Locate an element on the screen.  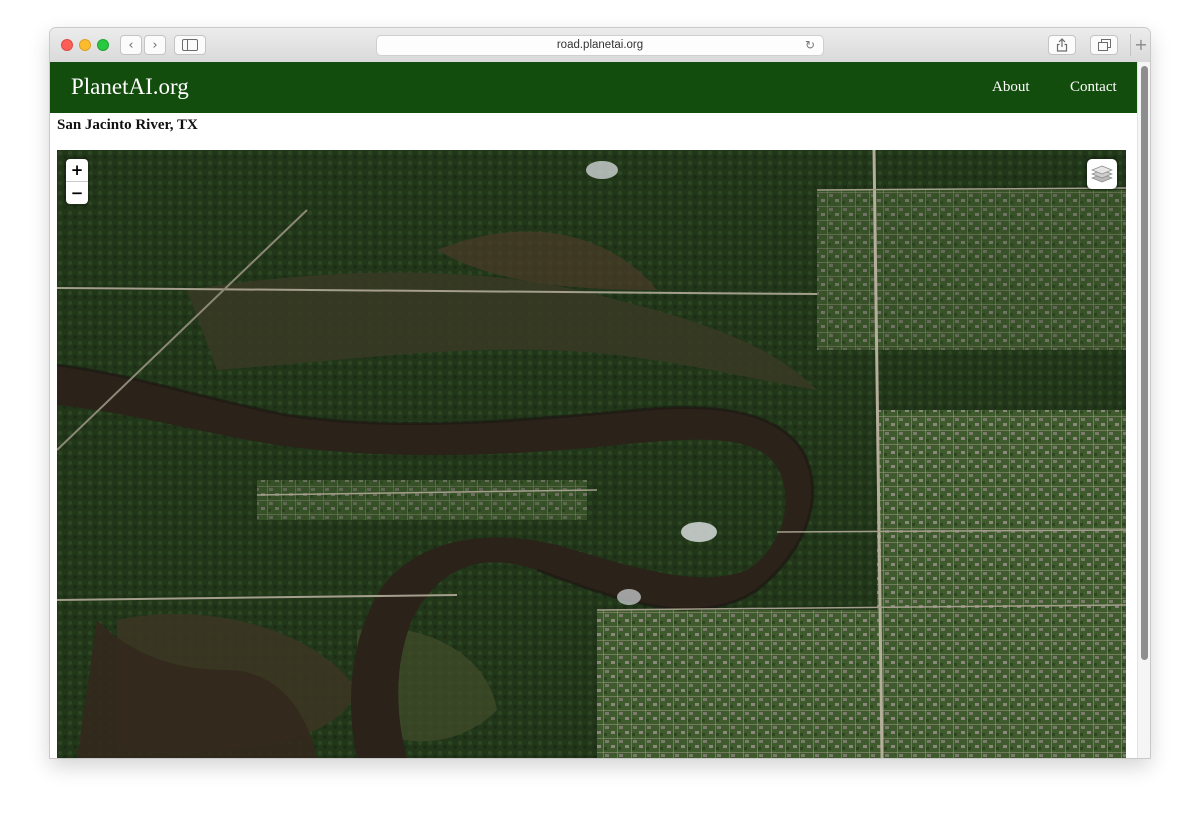
page-scrollbar is located at coordinates (1143, 410).